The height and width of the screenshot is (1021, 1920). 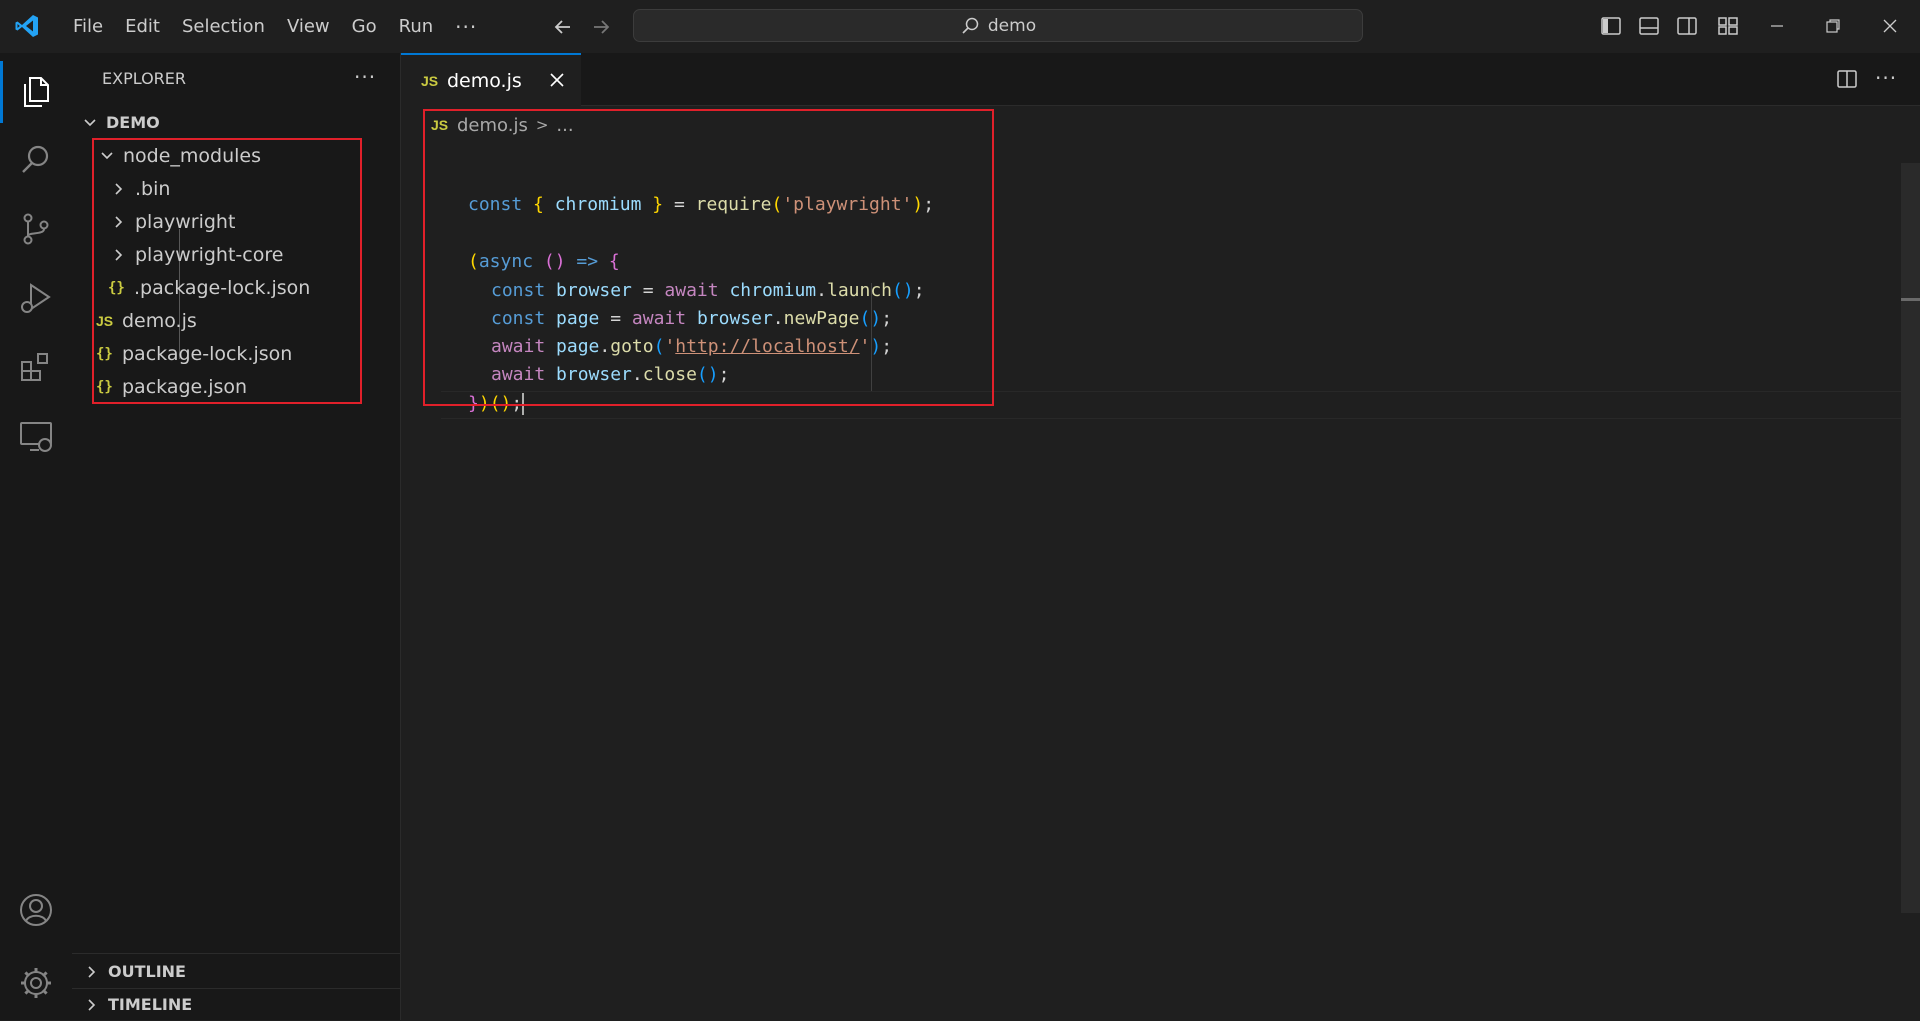 I want to click on activity-bar, so click(x=36, y=536).